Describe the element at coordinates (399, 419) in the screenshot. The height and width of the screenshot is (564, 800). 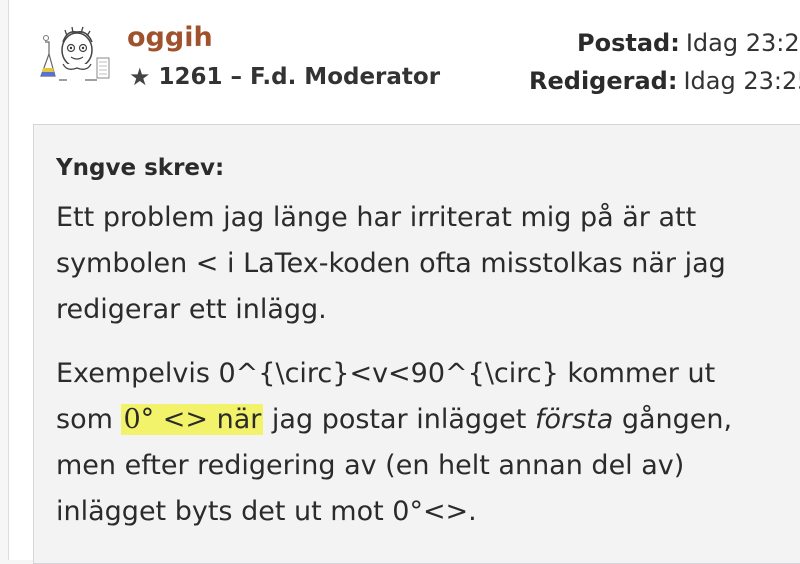
I see `quote-mid: jag postar inlägget` at that location.